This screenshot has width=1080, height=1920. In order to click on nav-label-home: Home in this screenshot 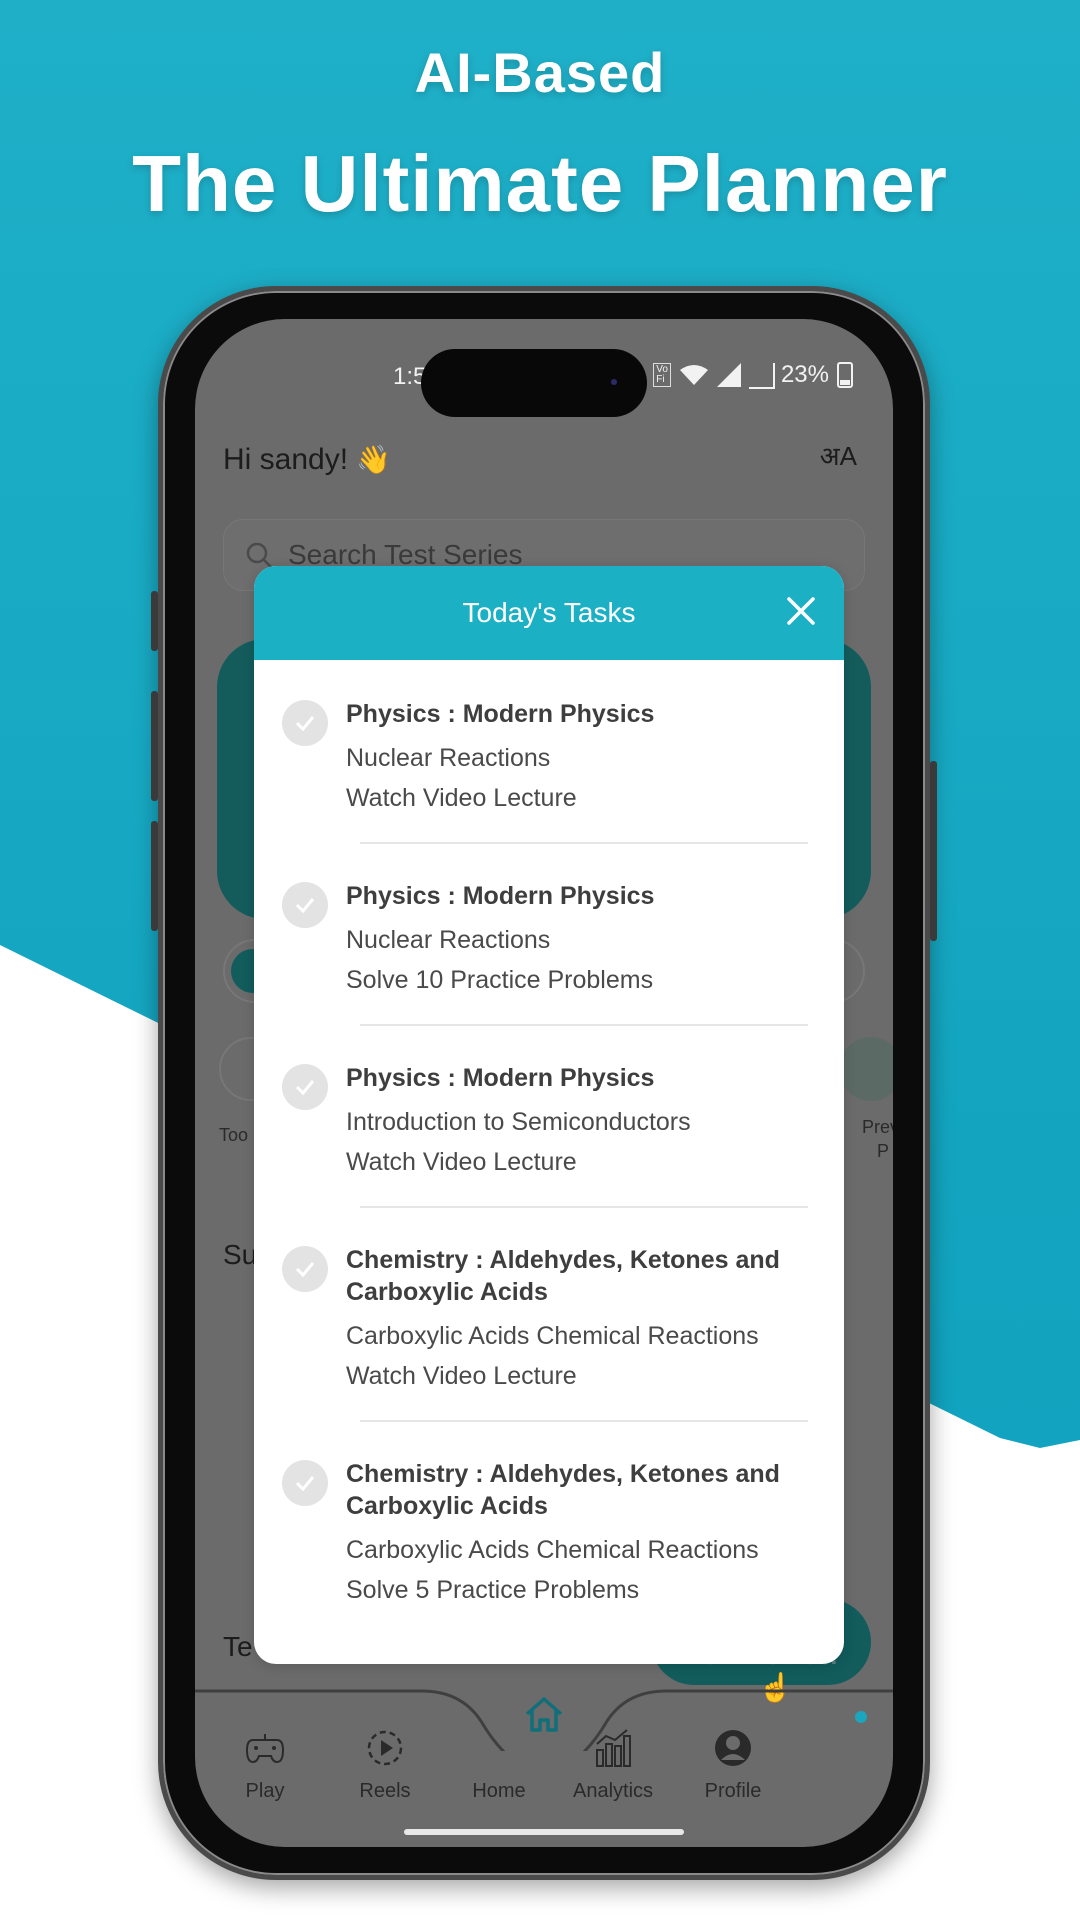, I will do `click(499, 1791)`.